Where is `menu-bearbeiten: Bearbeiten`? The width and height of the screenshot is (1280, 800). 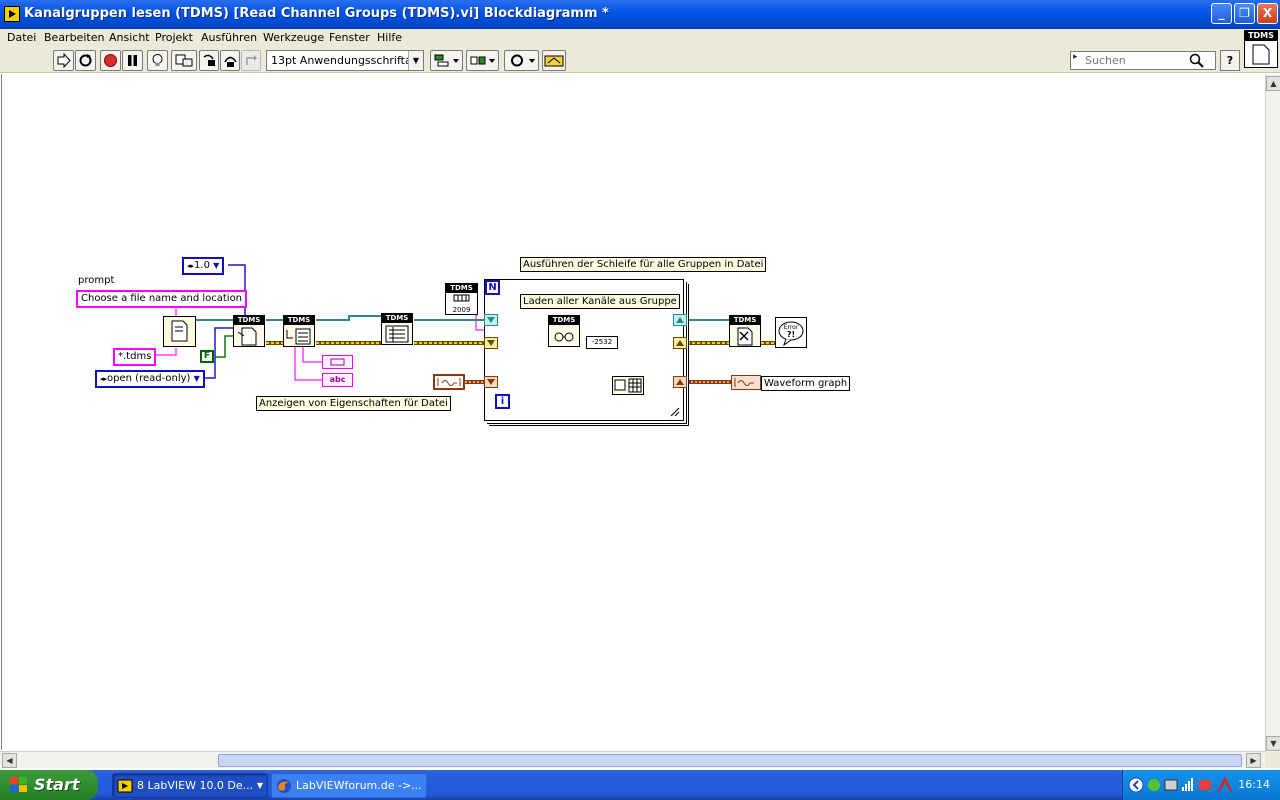
menu-bearbeiten: Bearbeiten is located at coordinates (74, 37).